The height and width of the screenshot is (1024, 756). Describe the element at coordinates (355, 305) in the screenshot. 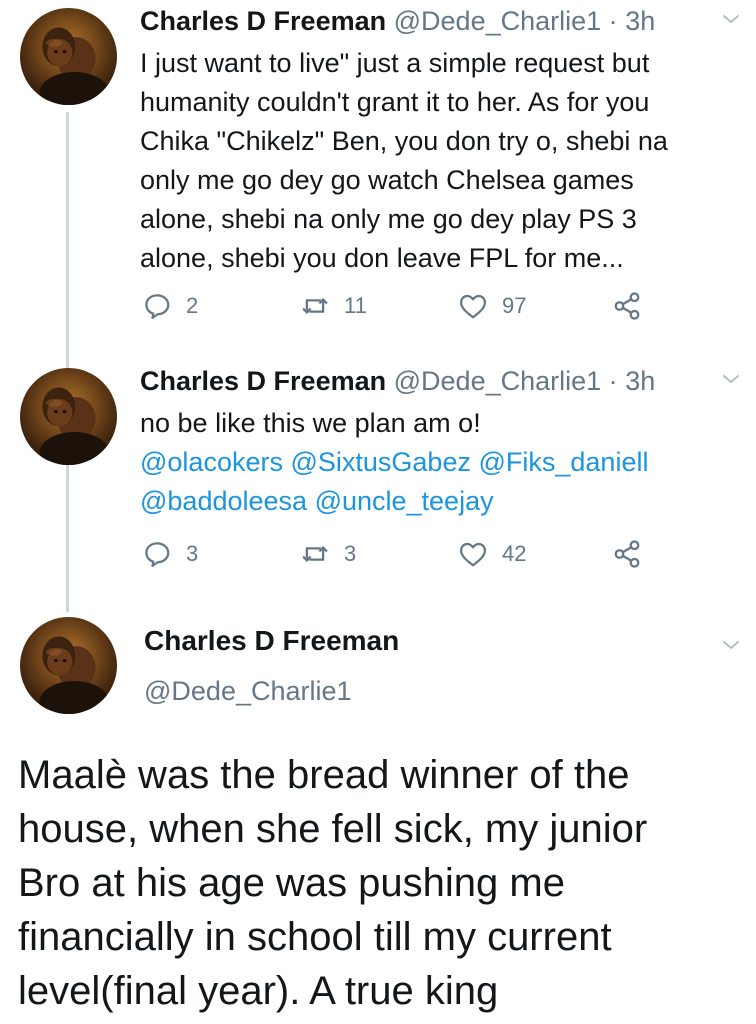

I see `retweet-count: 11` at that location.